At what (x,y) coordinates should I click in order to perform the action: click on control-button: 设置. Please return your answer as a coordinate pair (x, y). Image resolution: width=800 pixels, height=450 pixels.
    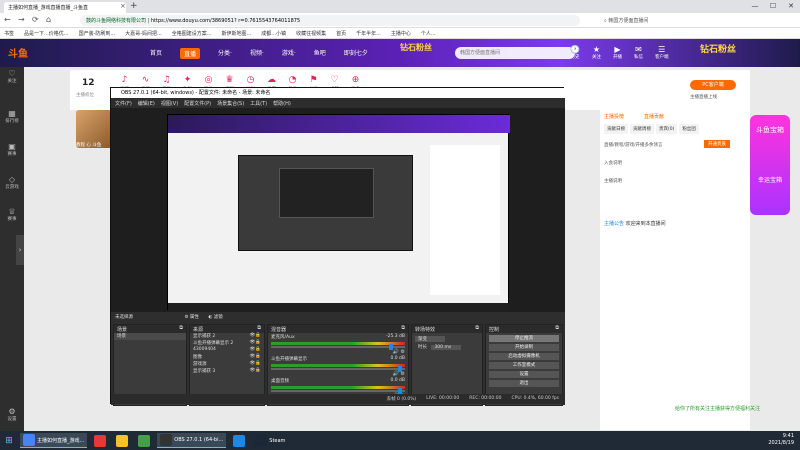
    Looking at the image, I should click on (524, 374).